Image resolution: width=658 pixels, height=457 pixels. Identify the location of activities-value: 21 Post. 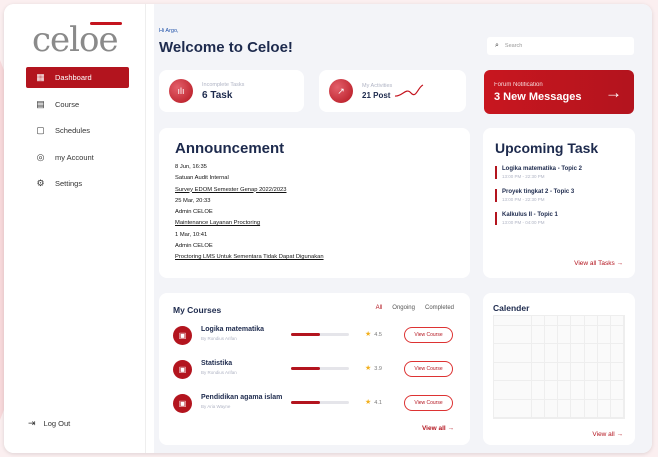
(376, 95).